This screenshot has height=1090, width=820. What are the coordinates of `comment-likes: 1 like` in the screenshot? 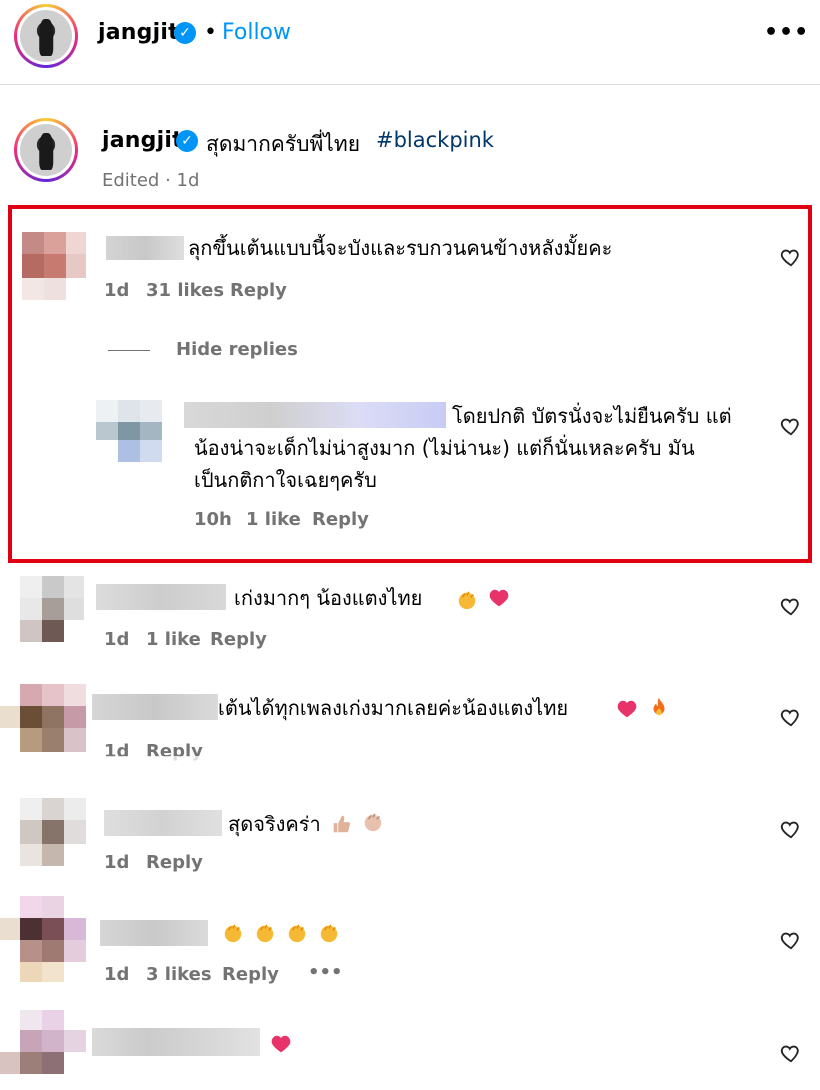 It's located at (173, 639).